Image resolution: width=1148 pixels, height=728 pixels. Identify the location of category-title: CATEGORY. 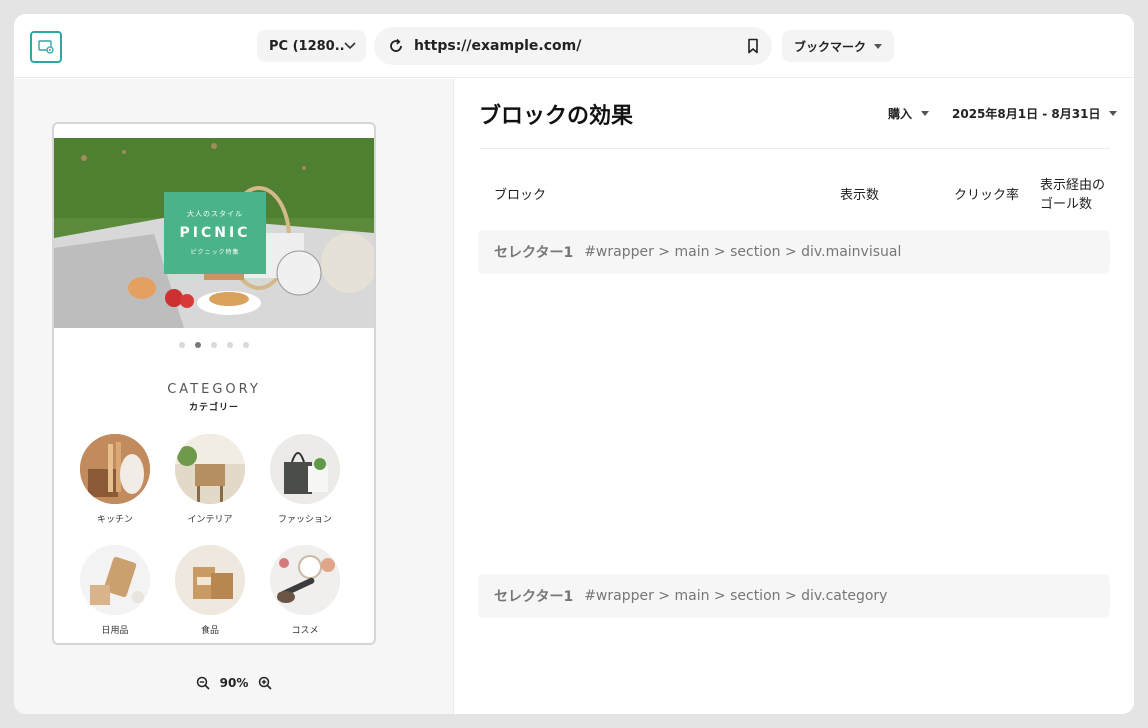
(214, 389).